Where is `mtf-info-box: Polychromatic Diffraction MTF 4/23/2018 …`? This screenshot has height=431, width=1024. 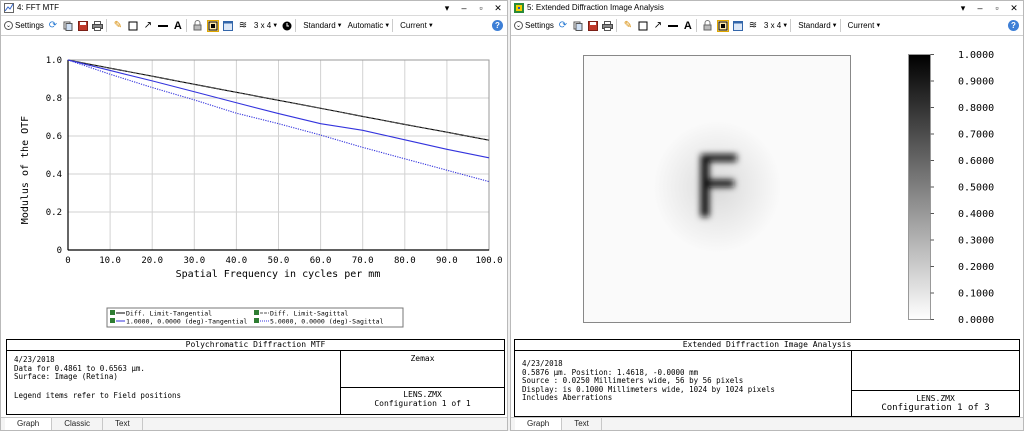 mtf-info-box: Polychromatic Diffraction MTF 4/23/2018 … is located at coordinates (255, 377).